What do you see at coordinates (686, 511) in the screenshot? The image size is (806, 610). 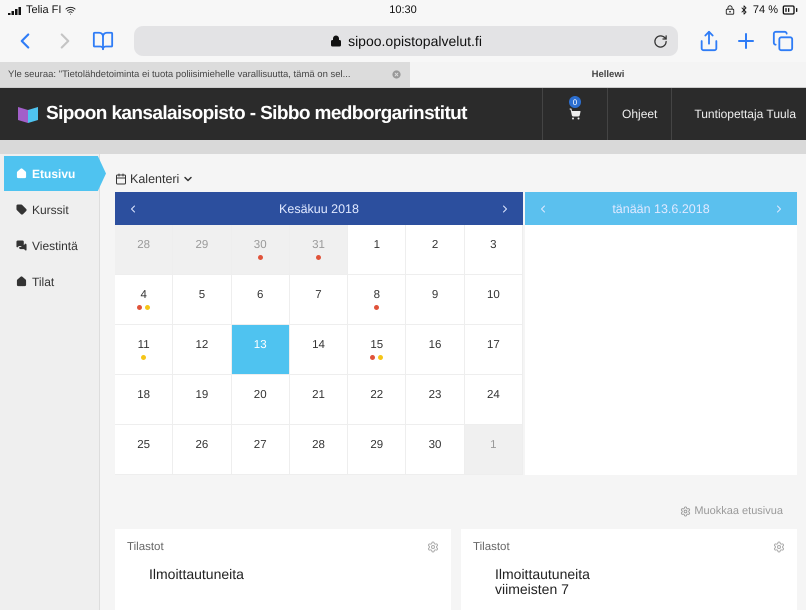 I see `gear-icon` at bounding box center [686, 511].